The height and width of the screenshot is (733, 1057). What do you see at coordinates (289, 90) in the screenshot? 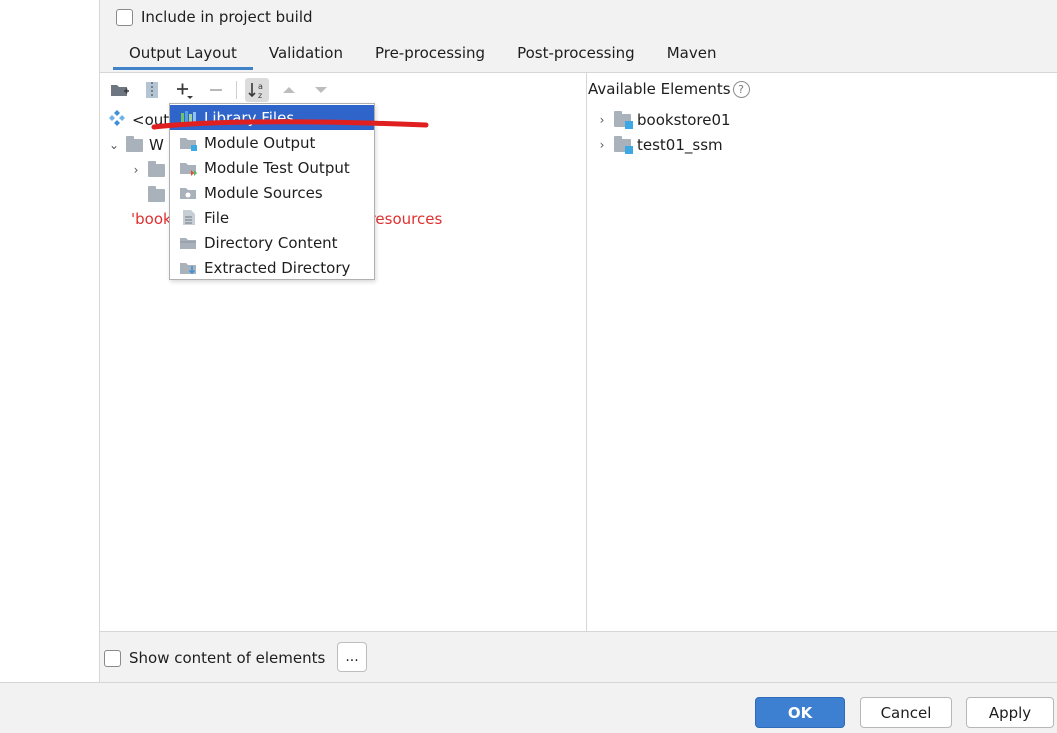
I see `move-up-icon` at bounding box center [289, 90].